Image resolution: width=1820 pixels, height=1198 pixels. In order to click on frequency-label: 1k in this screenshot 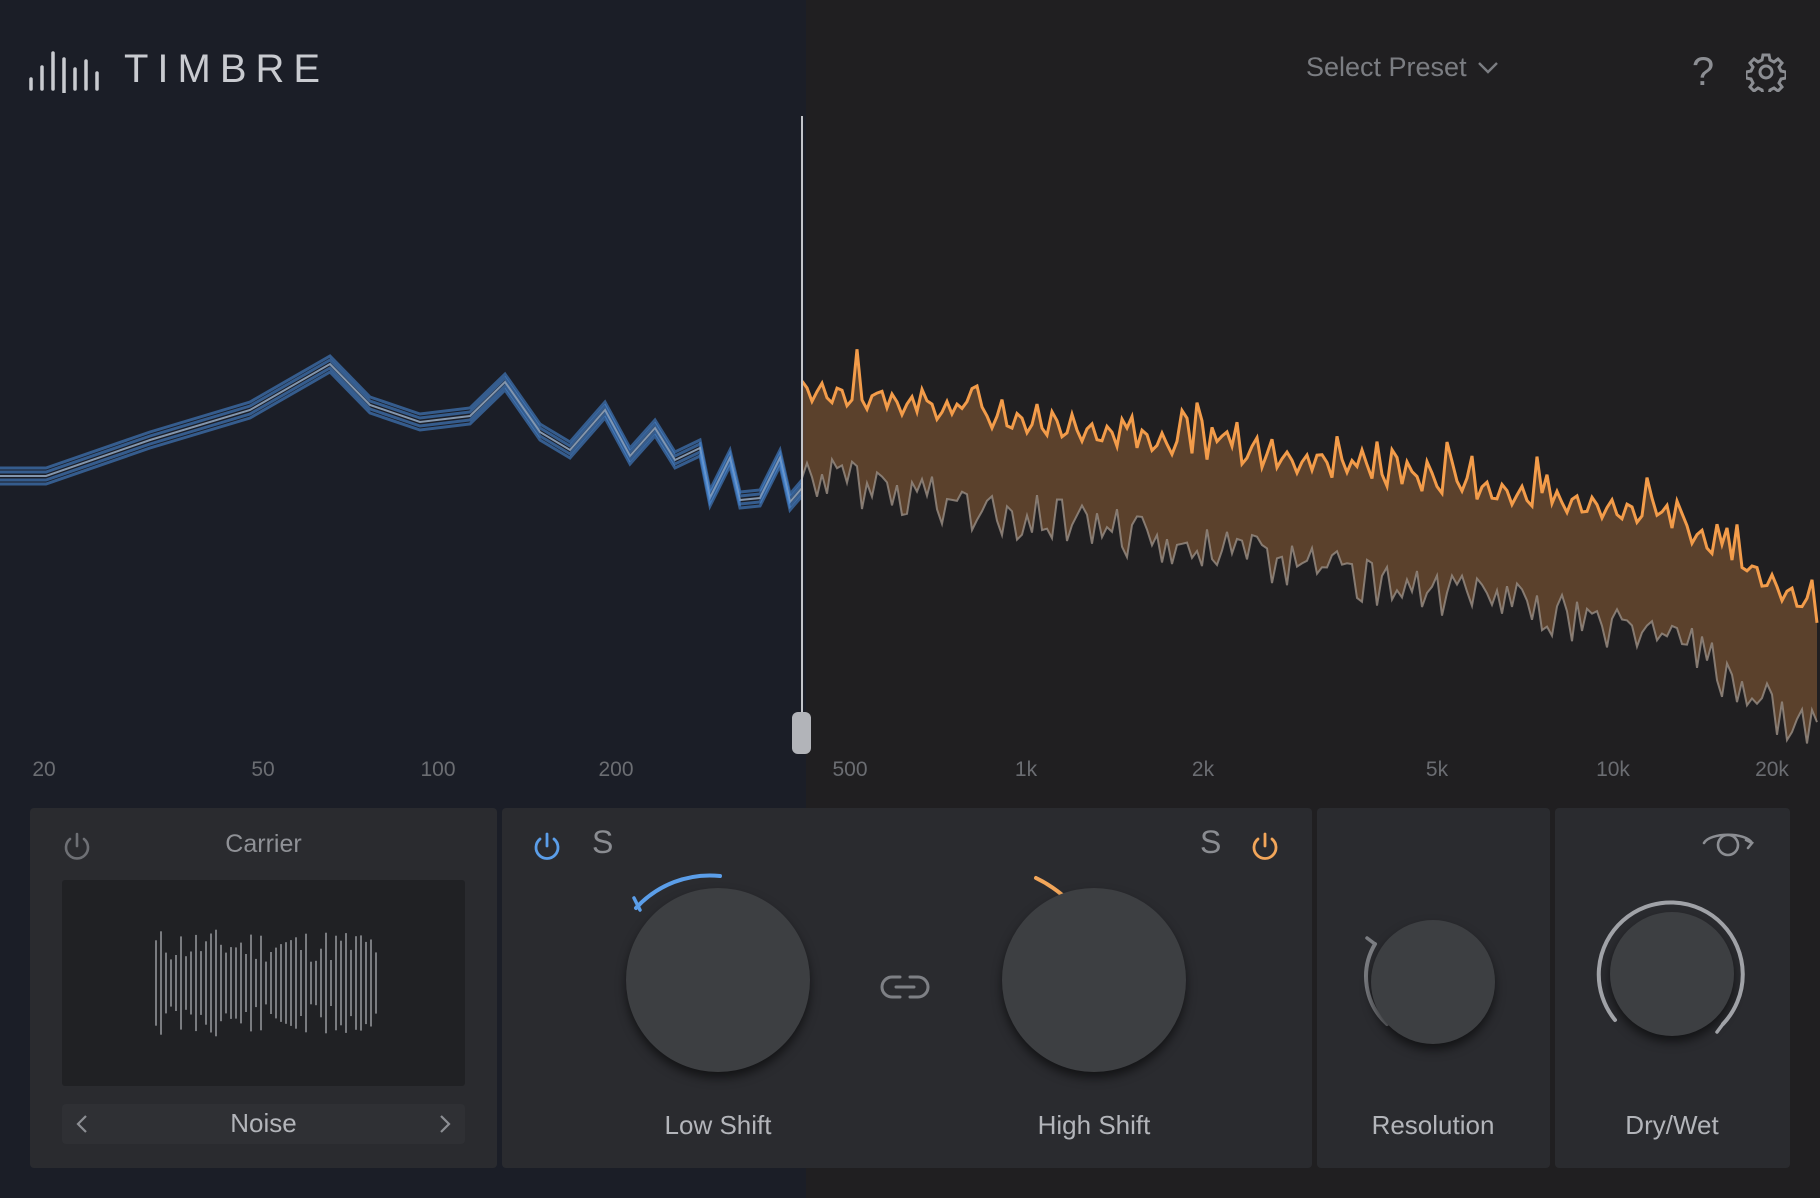, I will do `click(1026, 769)`.